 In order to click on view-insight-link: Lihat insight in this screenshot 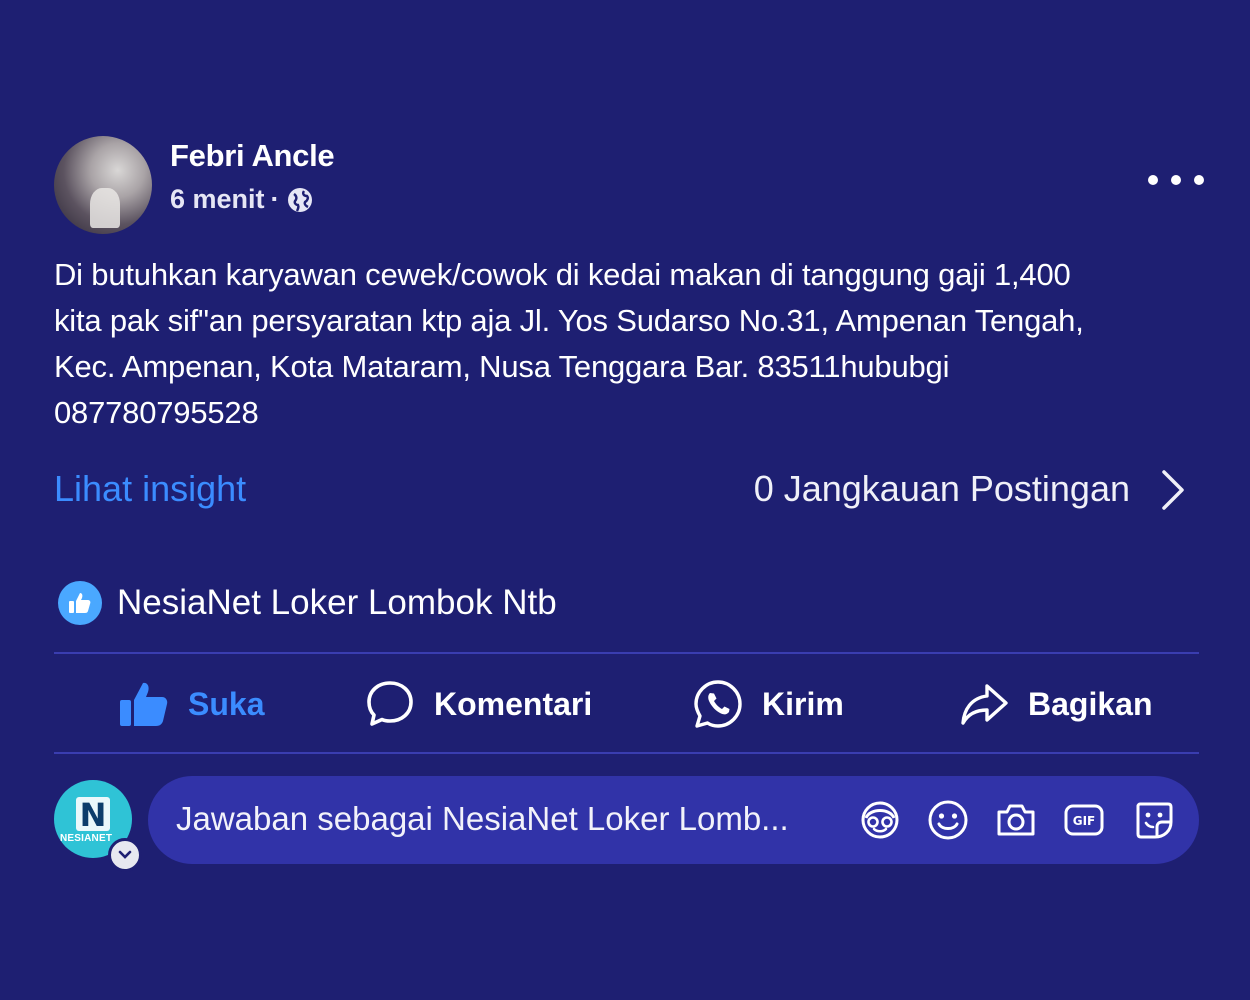, I will do `click(150, 489)`.